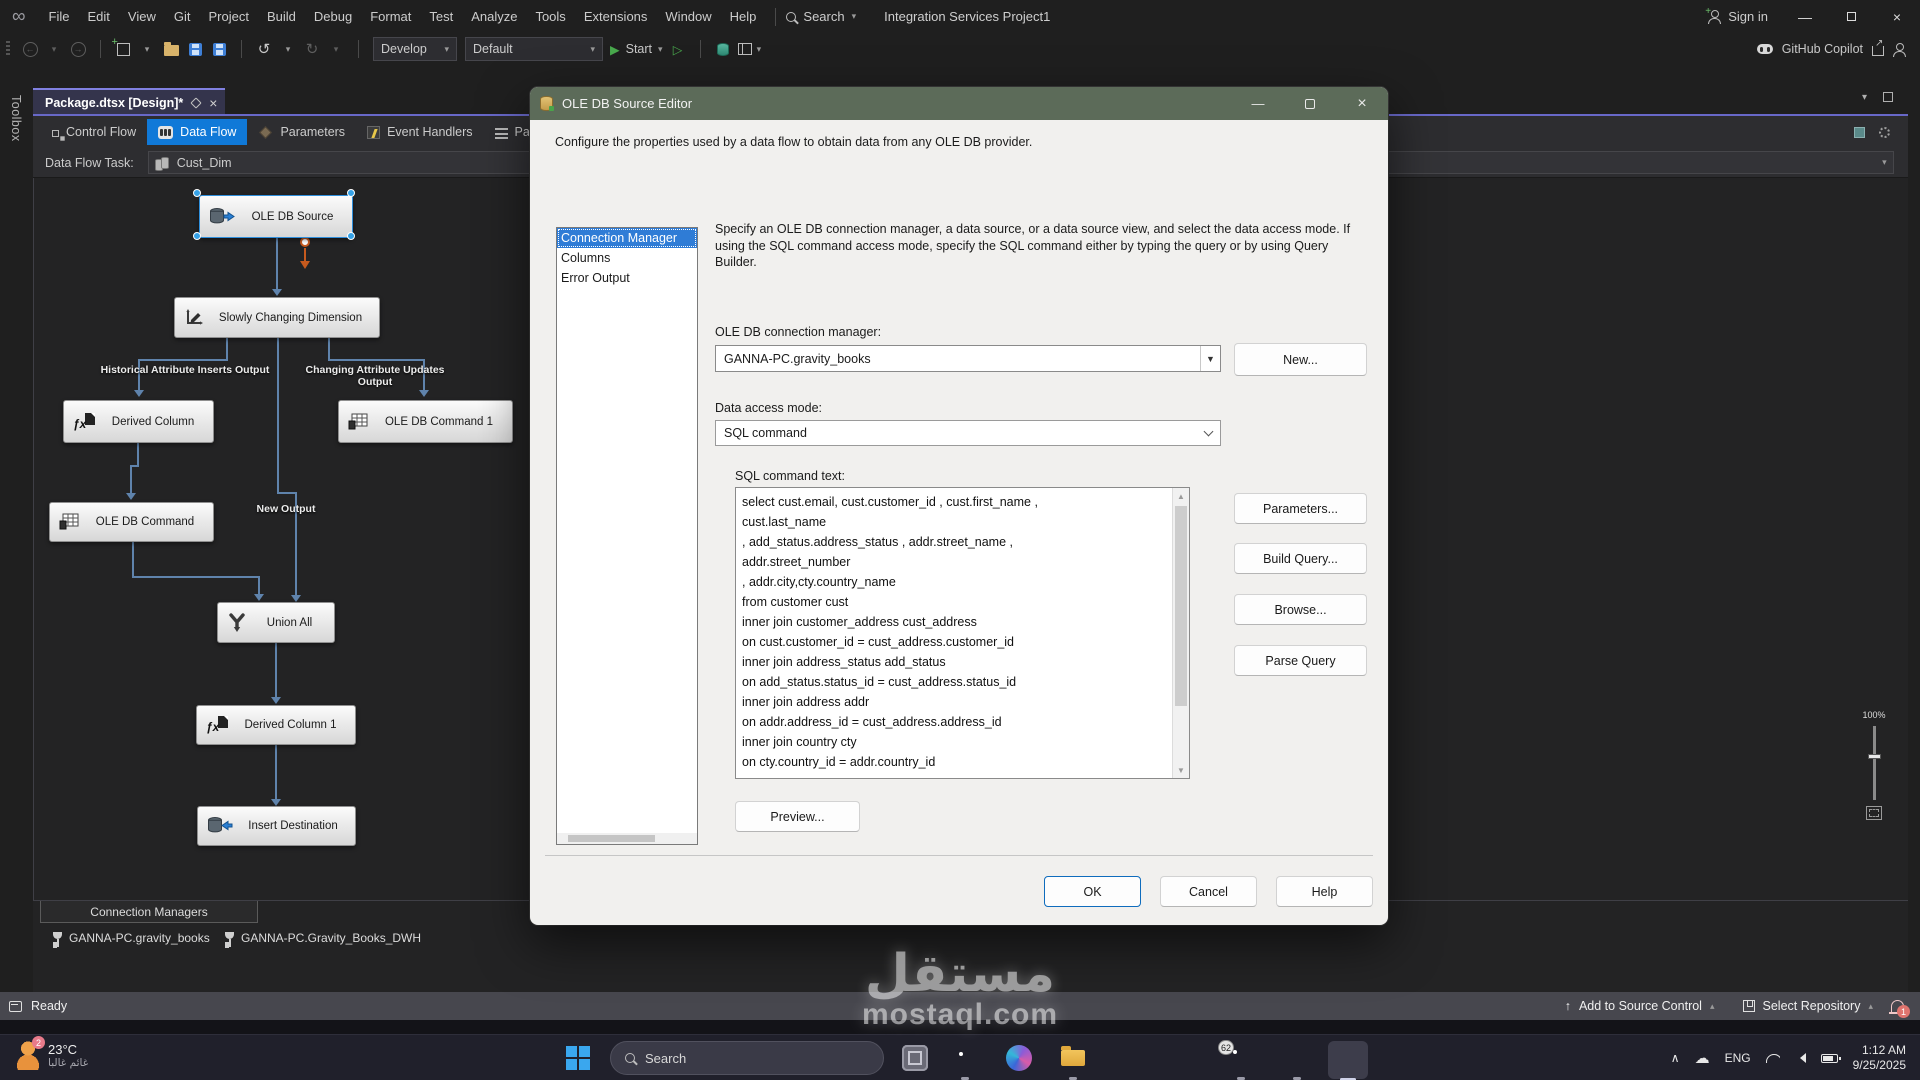  Describe the element at coordinates (59, 16) in the screenshot. I see `menu-file: File` at that location.